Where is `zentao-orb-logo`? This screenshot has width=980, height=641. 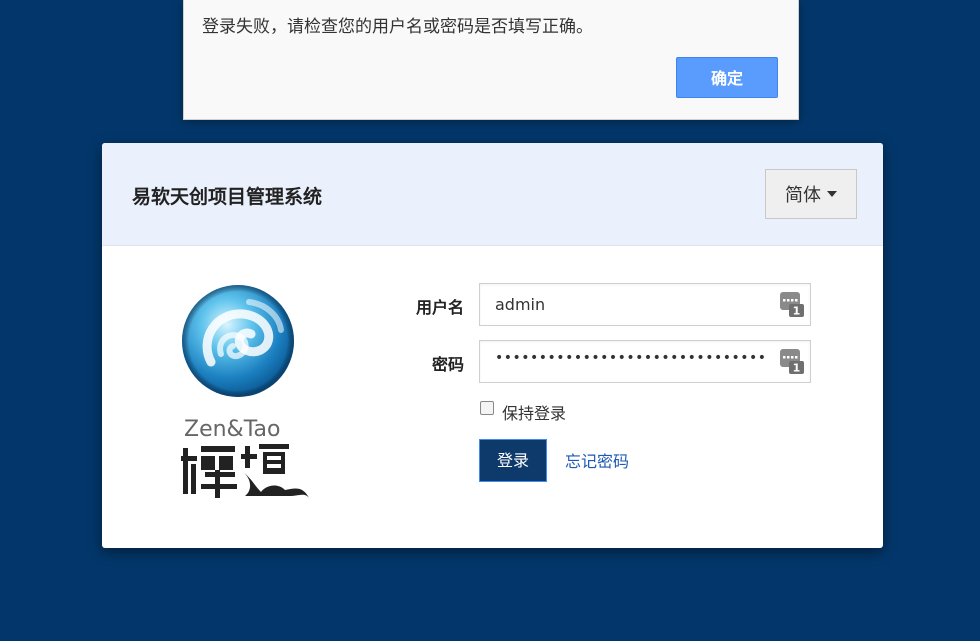
zentao-orb-logo is located at coordinates (238, 341).